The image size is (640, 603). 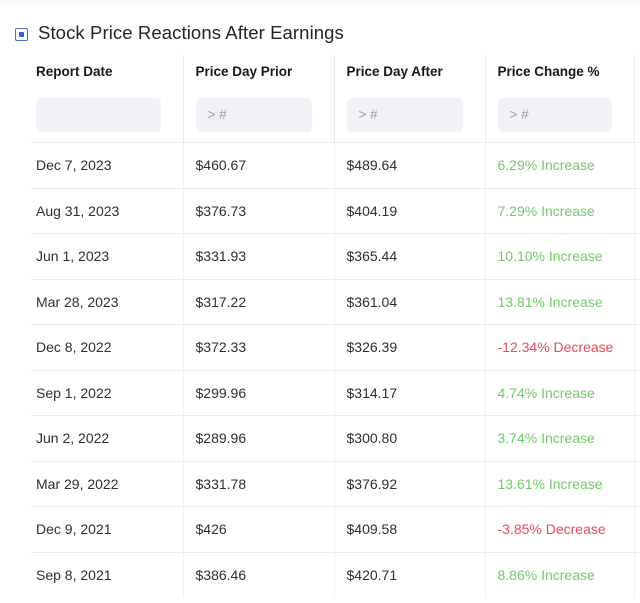 I want to click on table-row: Jun 2, 2022 $289.96 $300.80 3.74% Increase, so click(x=335, y=438).